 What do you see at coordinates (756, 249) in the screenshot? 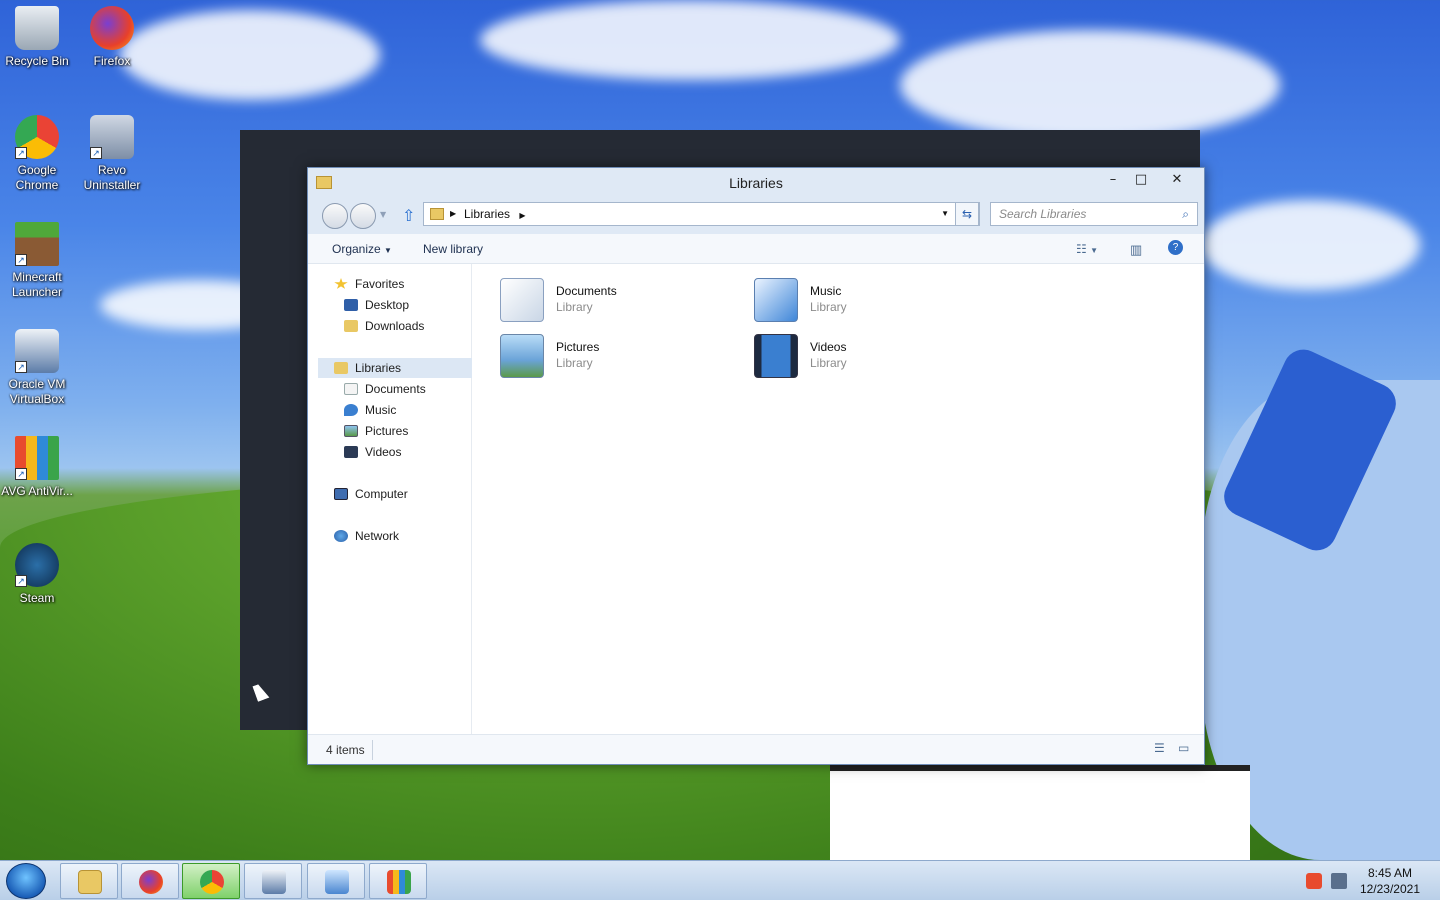
I see `command-bar: Organize ▼ New library ☷ ▼ ▥ ?` at bounding box center [756, 249].